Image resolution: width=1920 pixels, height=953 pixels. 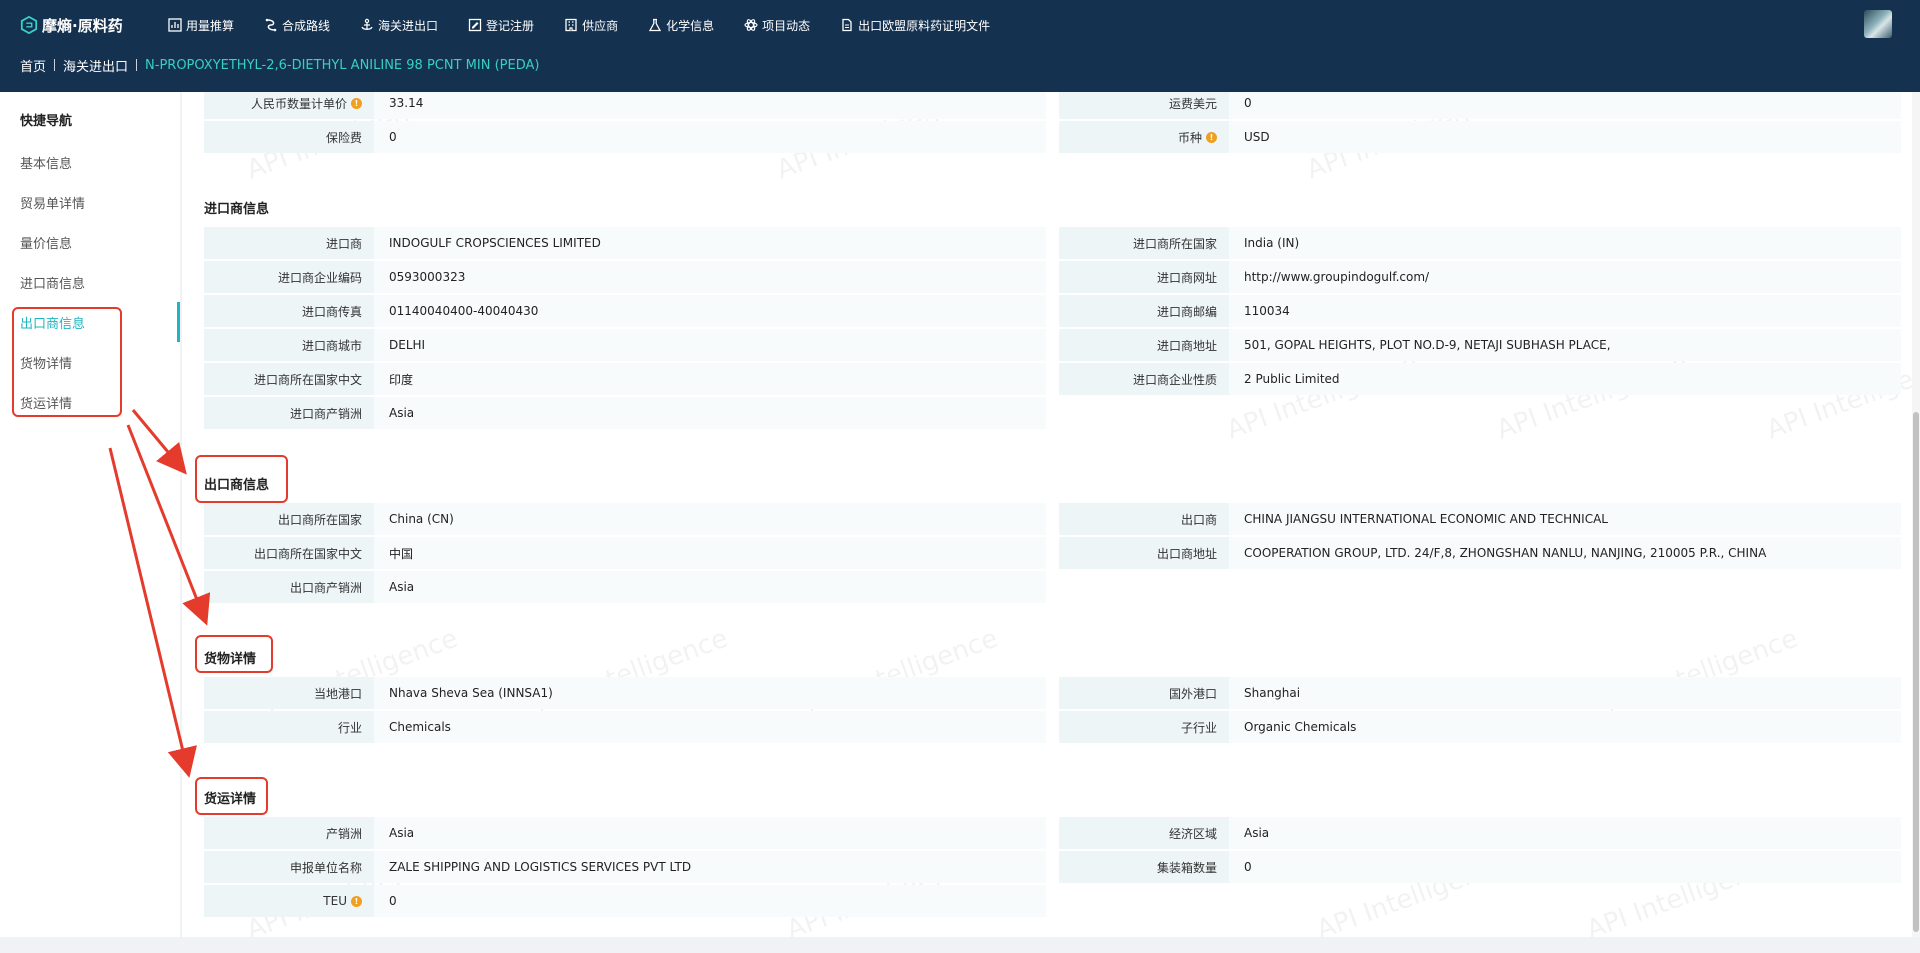 I want to click on sidebar-item-importer: 进口商信息, so click(x=90, y=282).